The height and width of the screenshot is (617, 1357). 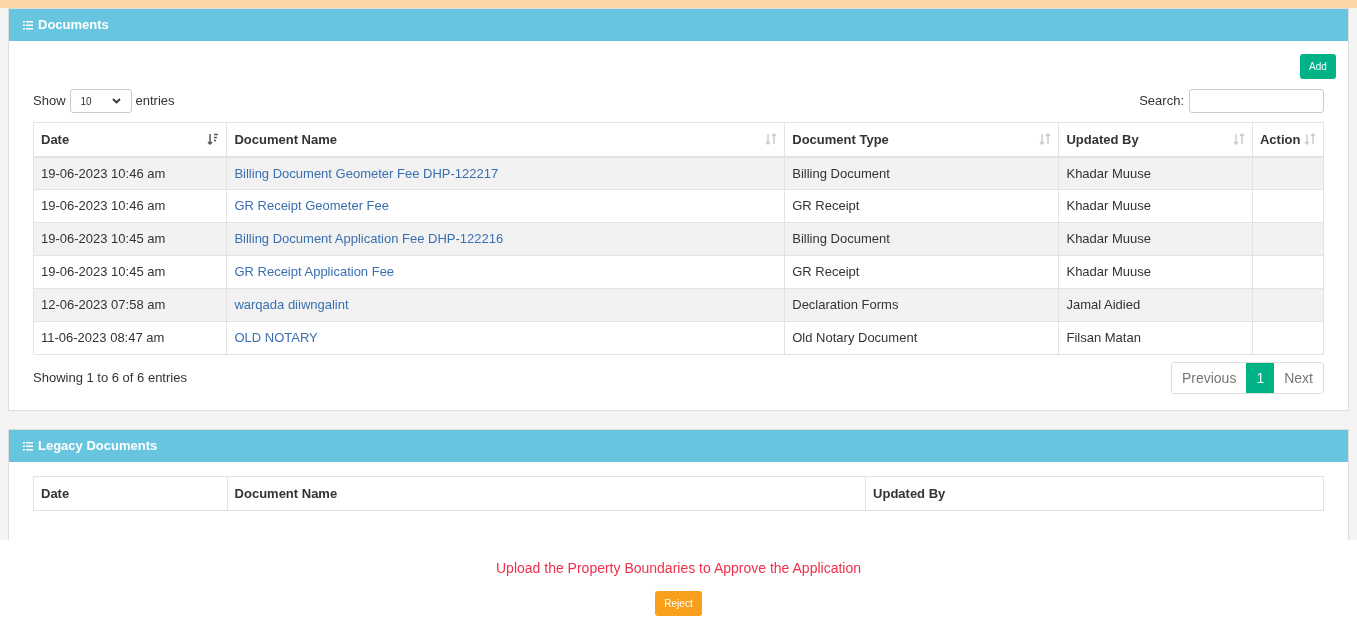 What do you see at coordinates (49, 101) in the screenshot?
I see `show-label: Show` at bounding box center [49, 101].